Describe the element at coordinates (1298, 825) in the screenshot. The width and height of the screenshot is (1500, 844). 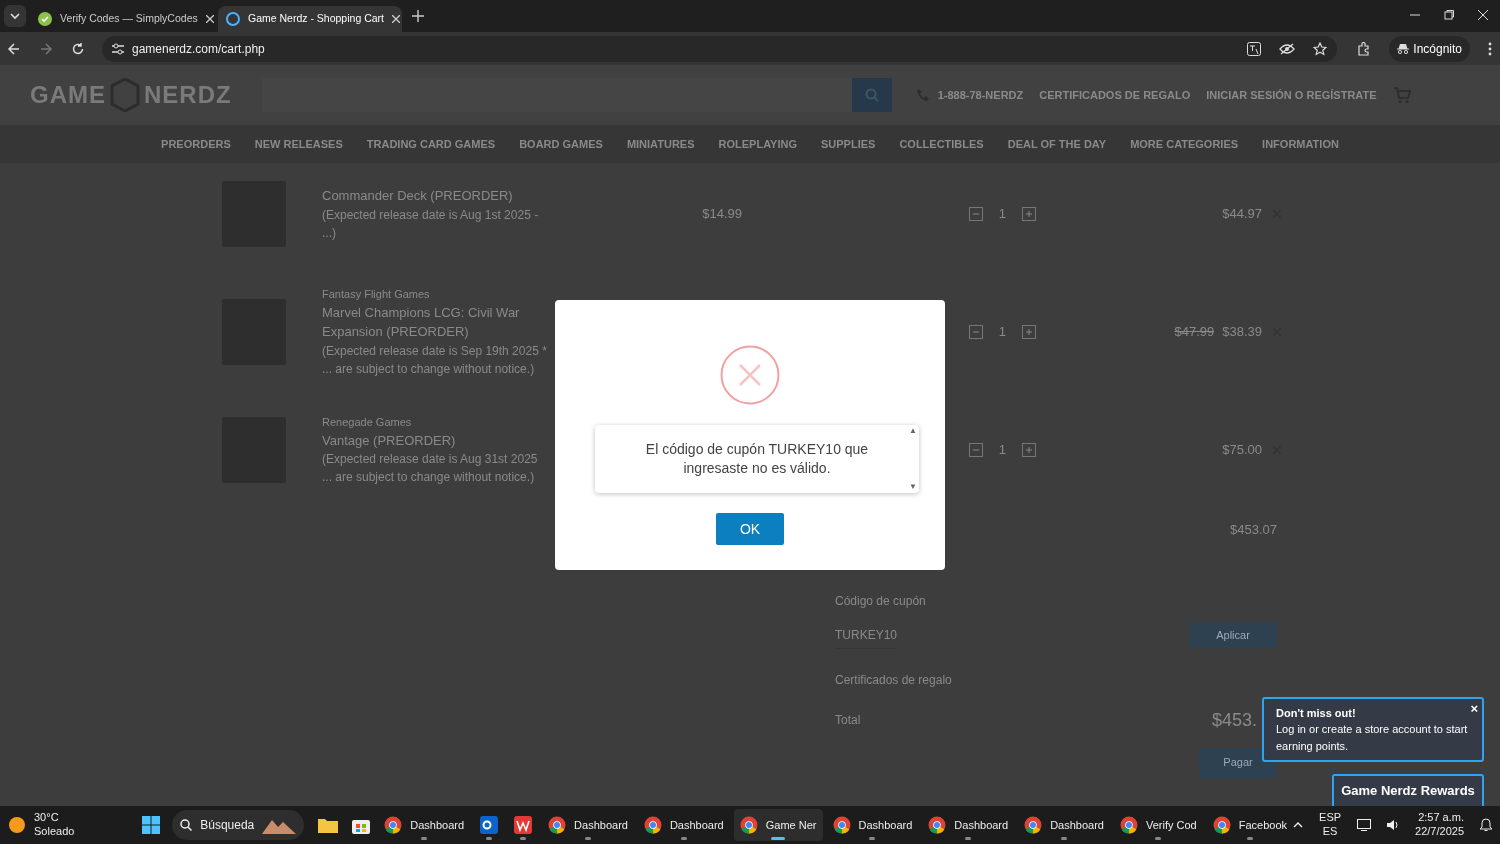
I see `chevron-up-icon` at that location.